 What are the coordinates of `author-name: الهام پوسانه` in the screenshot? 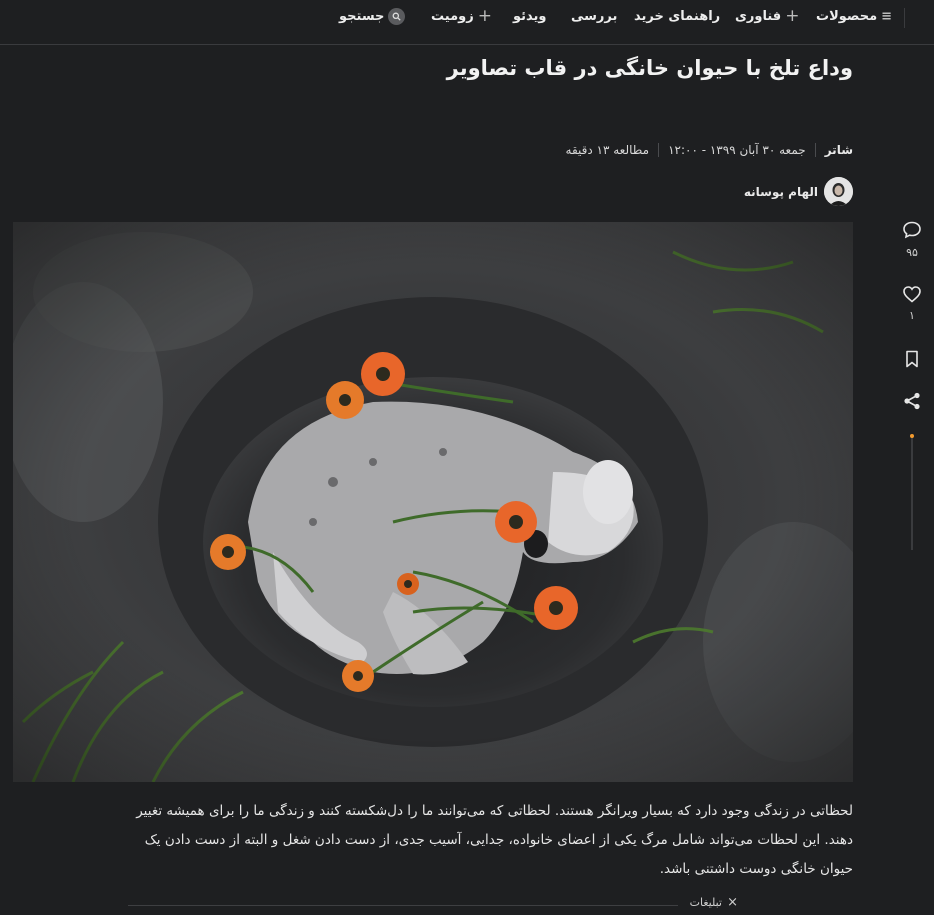 It's located at (780, 191).